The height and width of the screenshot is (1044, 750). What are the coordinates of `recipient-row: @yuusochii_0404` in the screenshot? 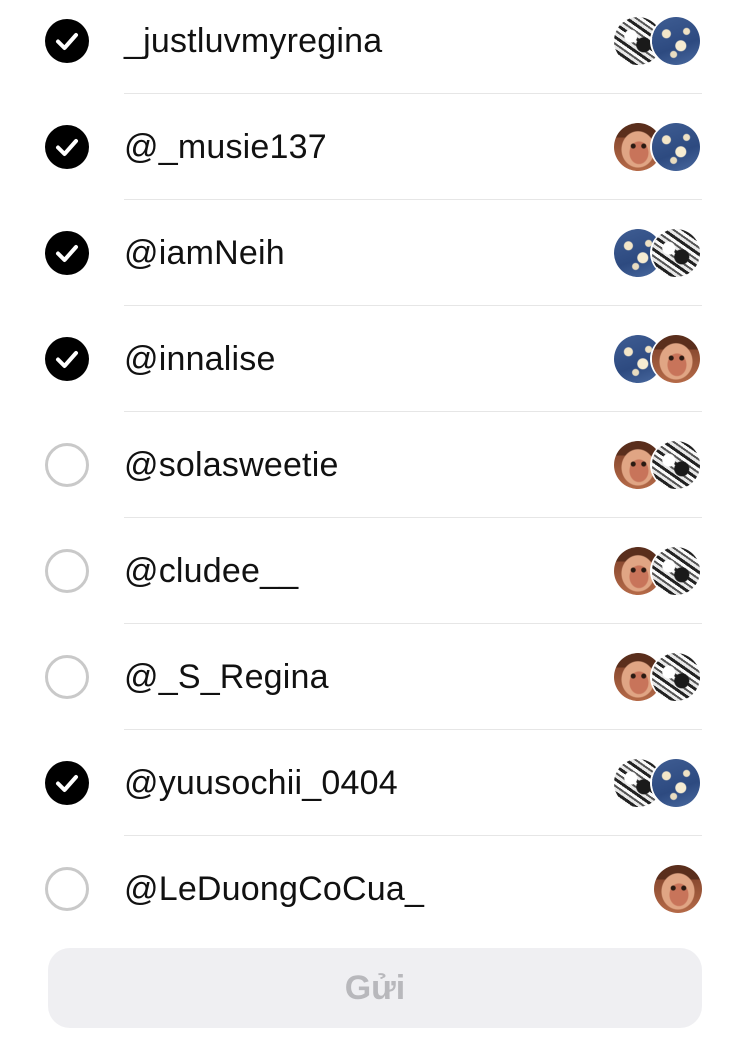 It's located at (375, 783).